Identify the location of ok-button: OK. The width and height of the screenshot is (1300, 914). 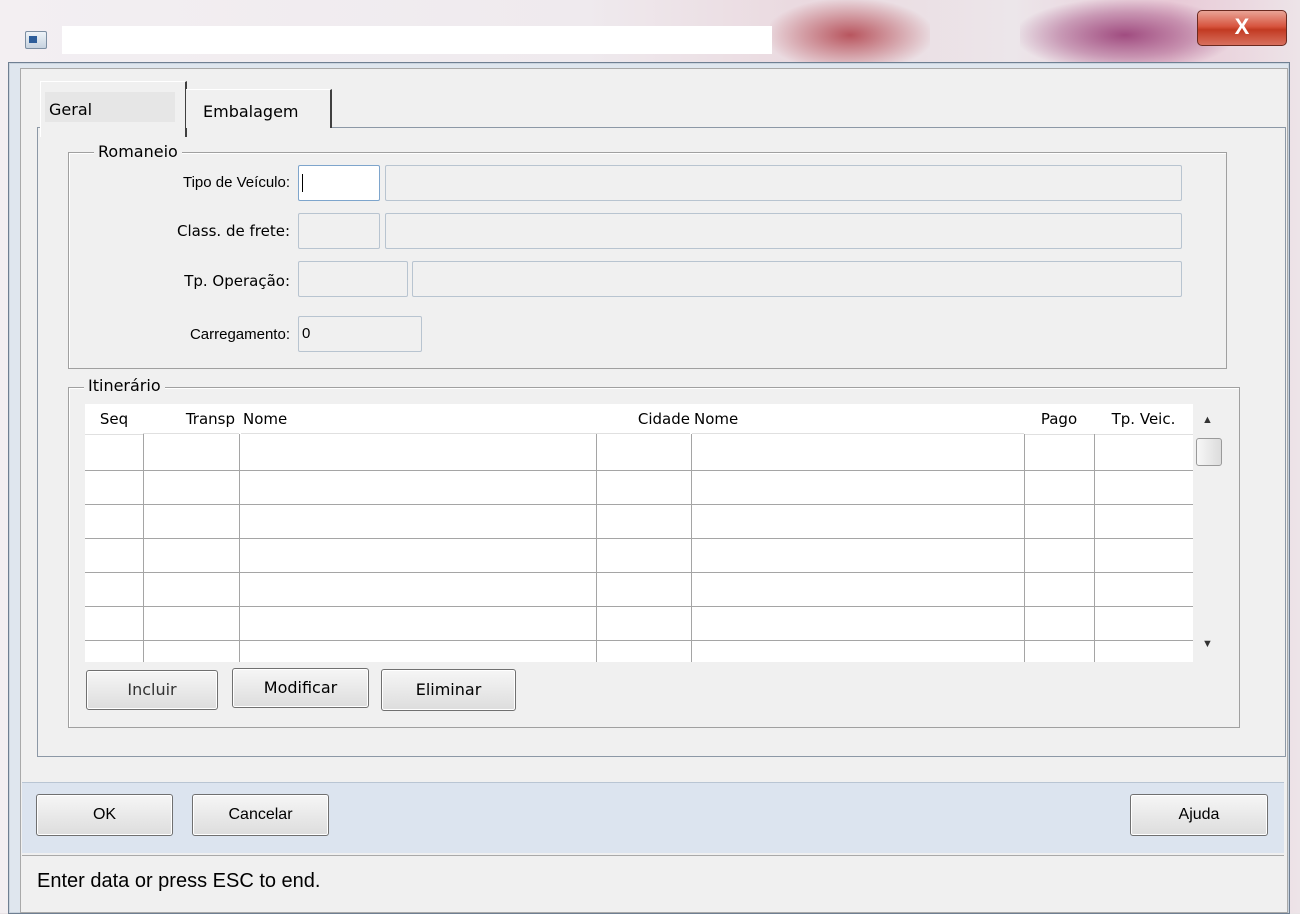
(104, 815).